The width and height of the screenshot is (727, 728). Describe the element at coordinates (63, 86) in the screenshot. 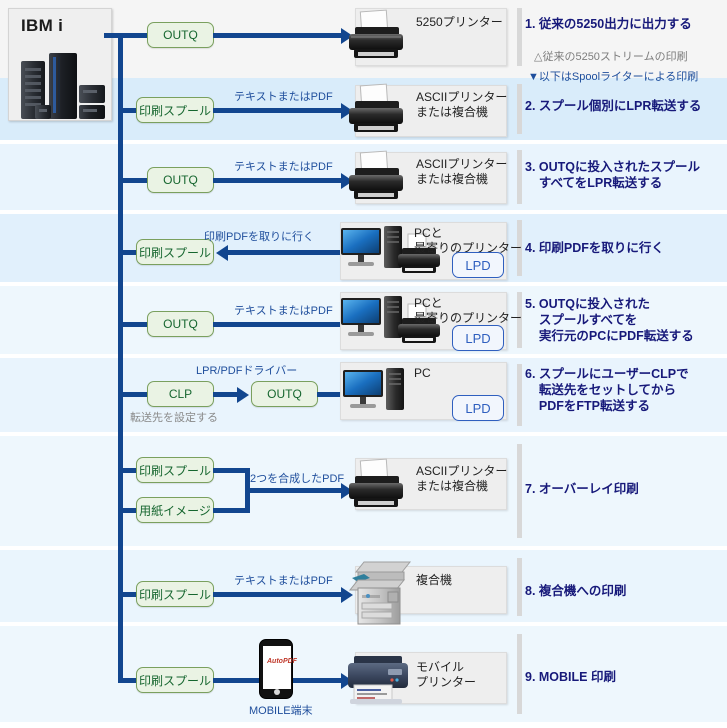

I see `server-rack-icon` at that location.